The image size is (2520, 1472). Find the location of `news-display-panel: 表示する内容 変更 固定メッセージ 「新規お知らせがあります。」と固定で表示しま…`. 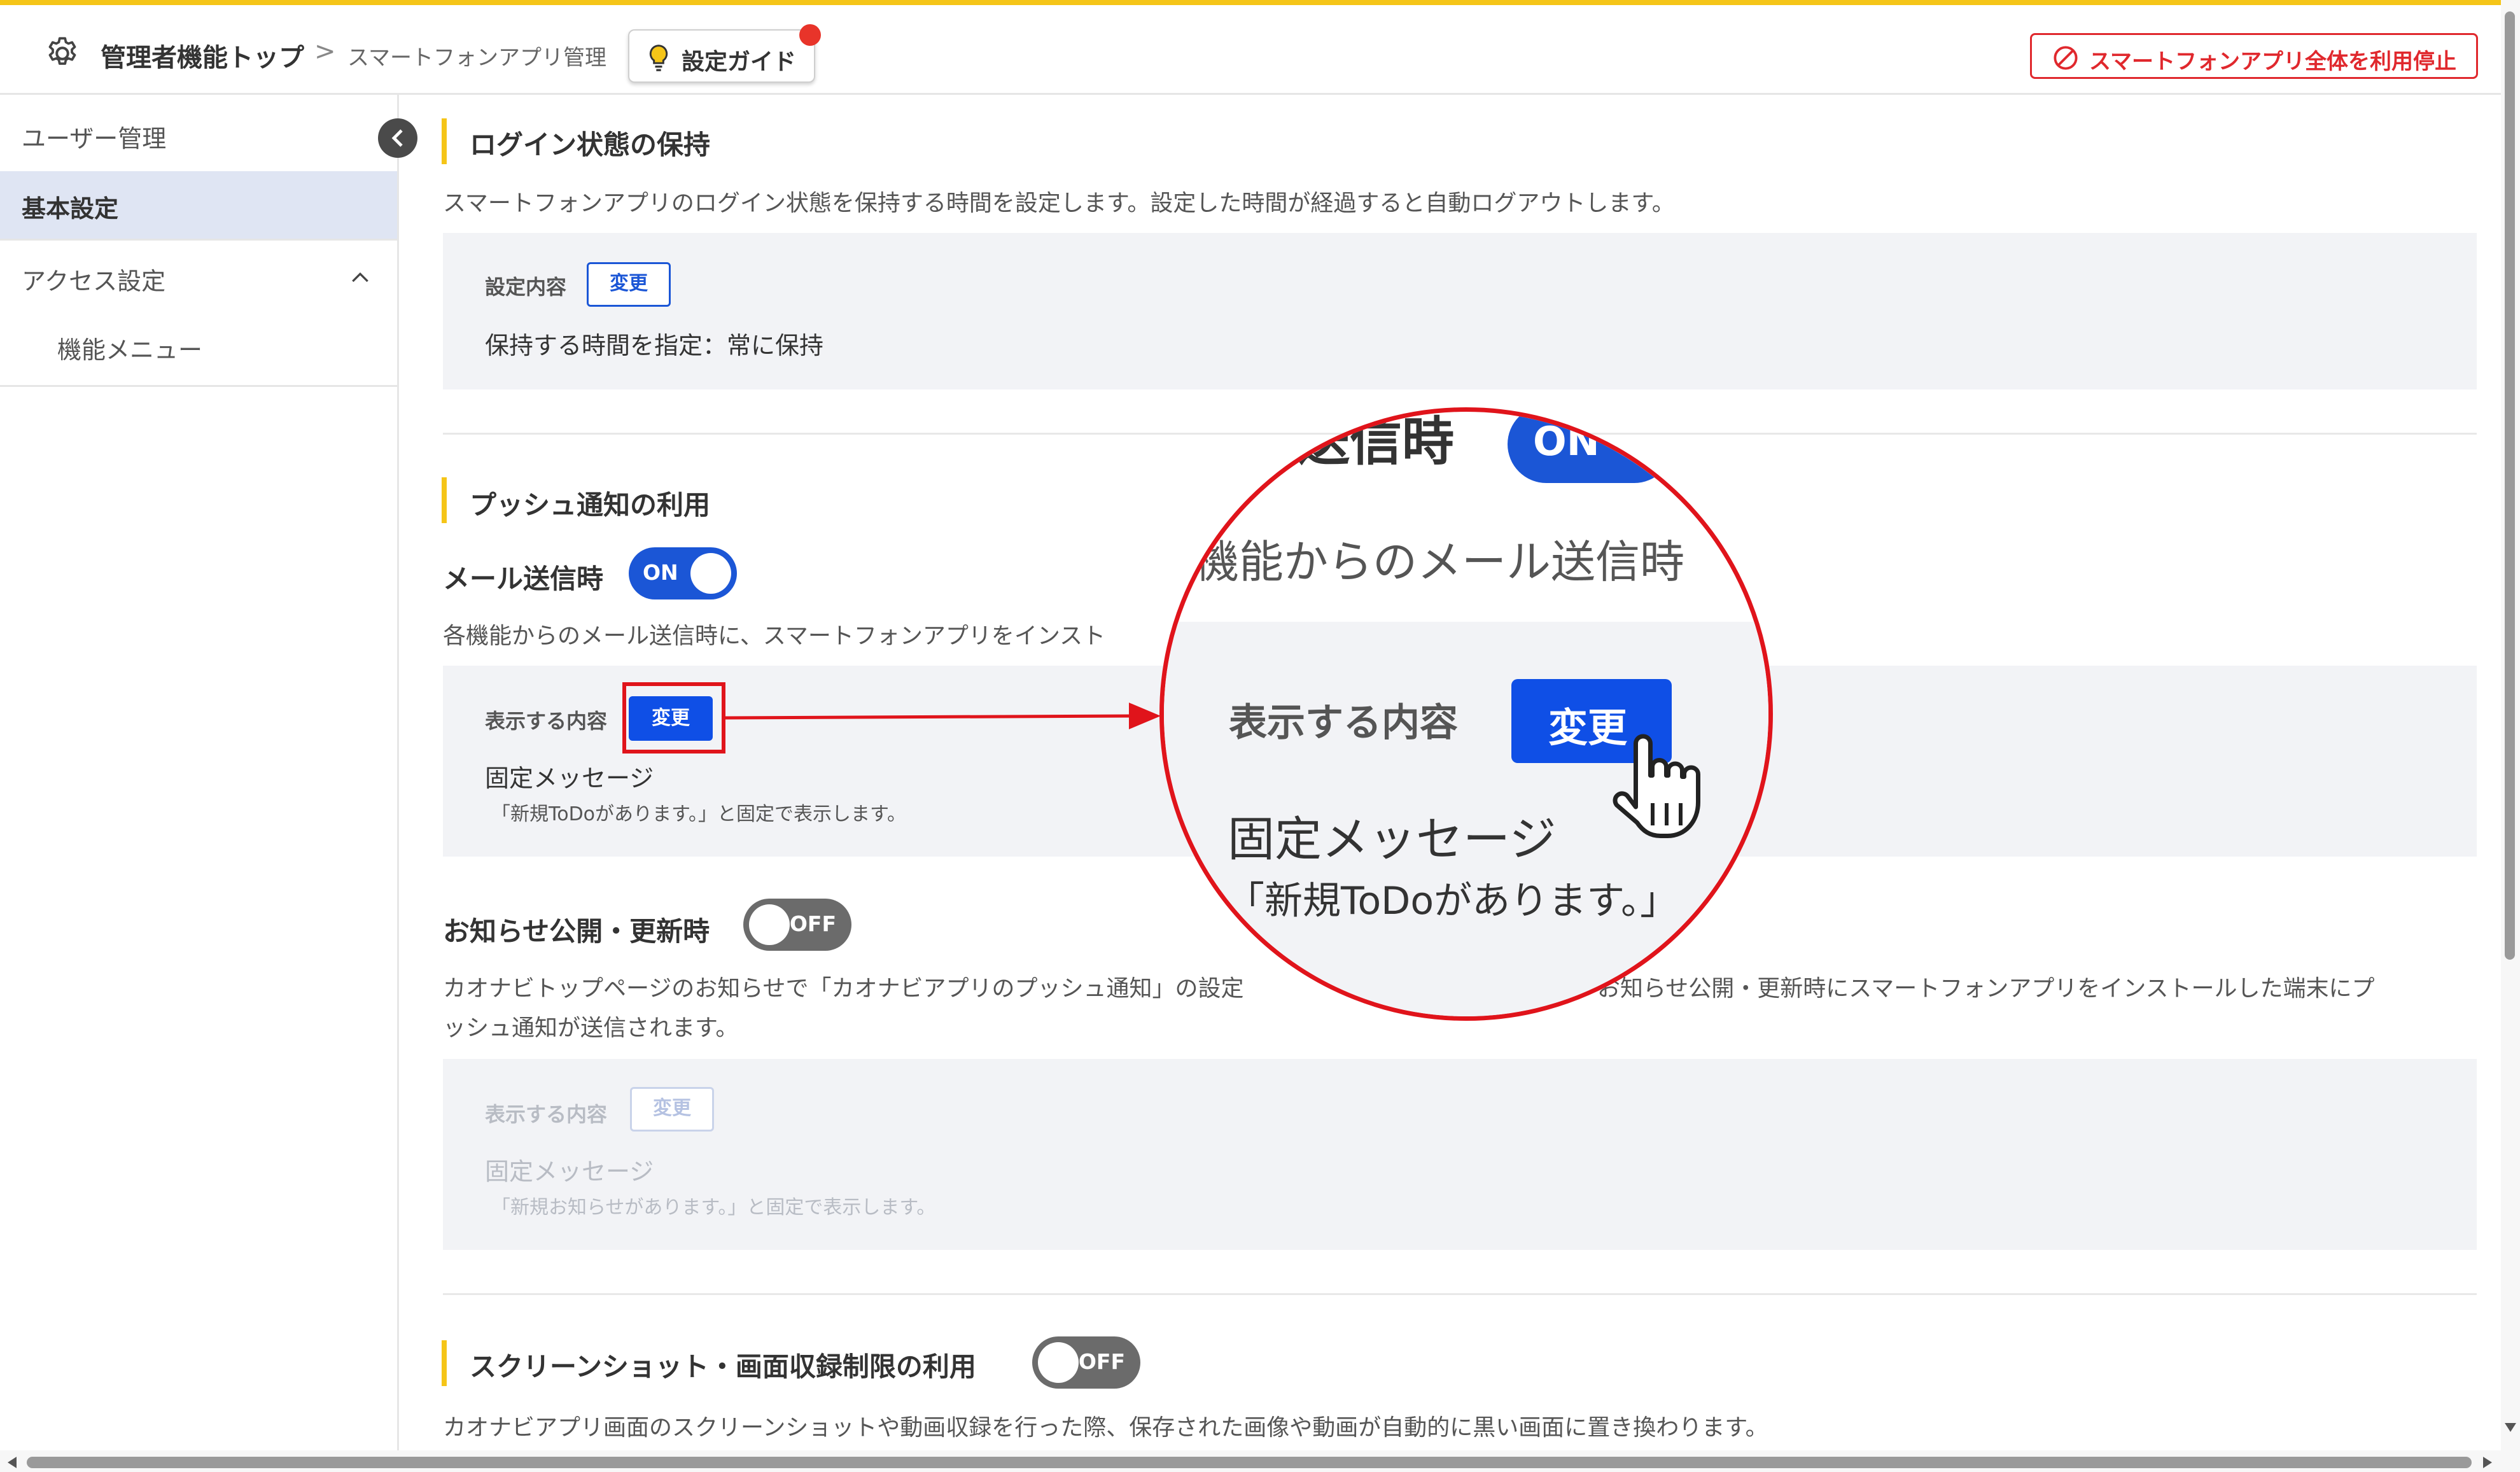

news-display-panel: 表示する内容 変更 固定メッセージ 「新規お知らせがあります。」と固定で表示しま… is located at coordinates (1460, 1154).